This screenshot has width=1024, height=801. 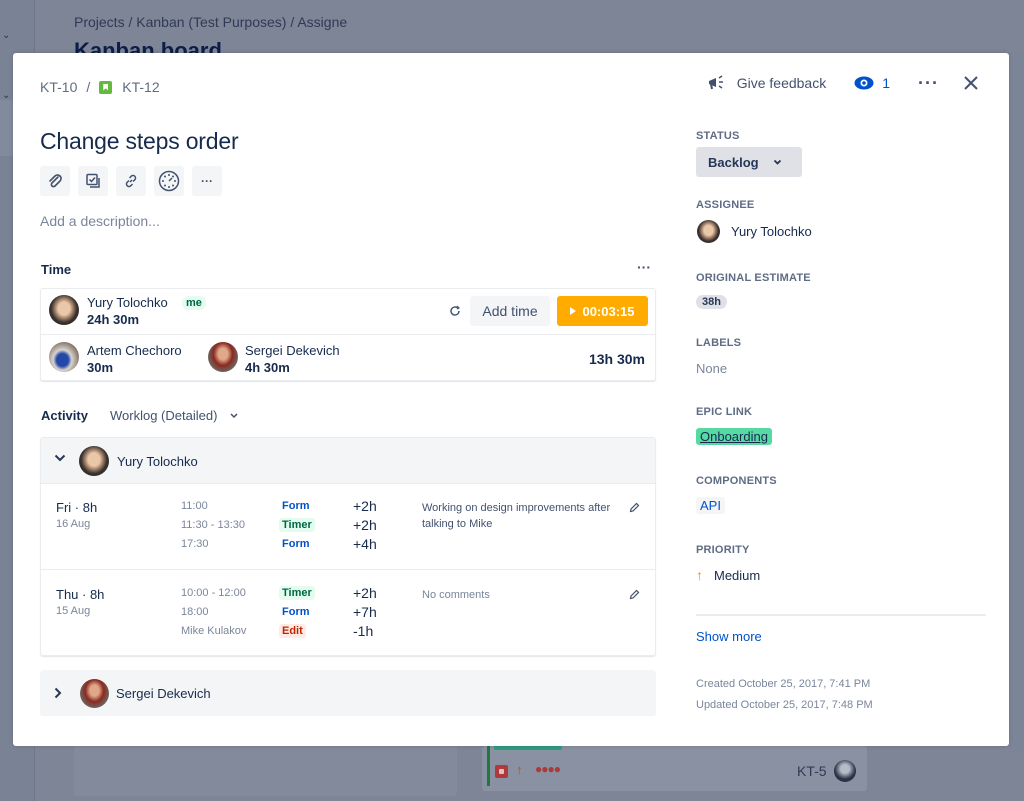 I want to click on modal-actions: Give feedback 1 ···, so click(x=843, y=83).